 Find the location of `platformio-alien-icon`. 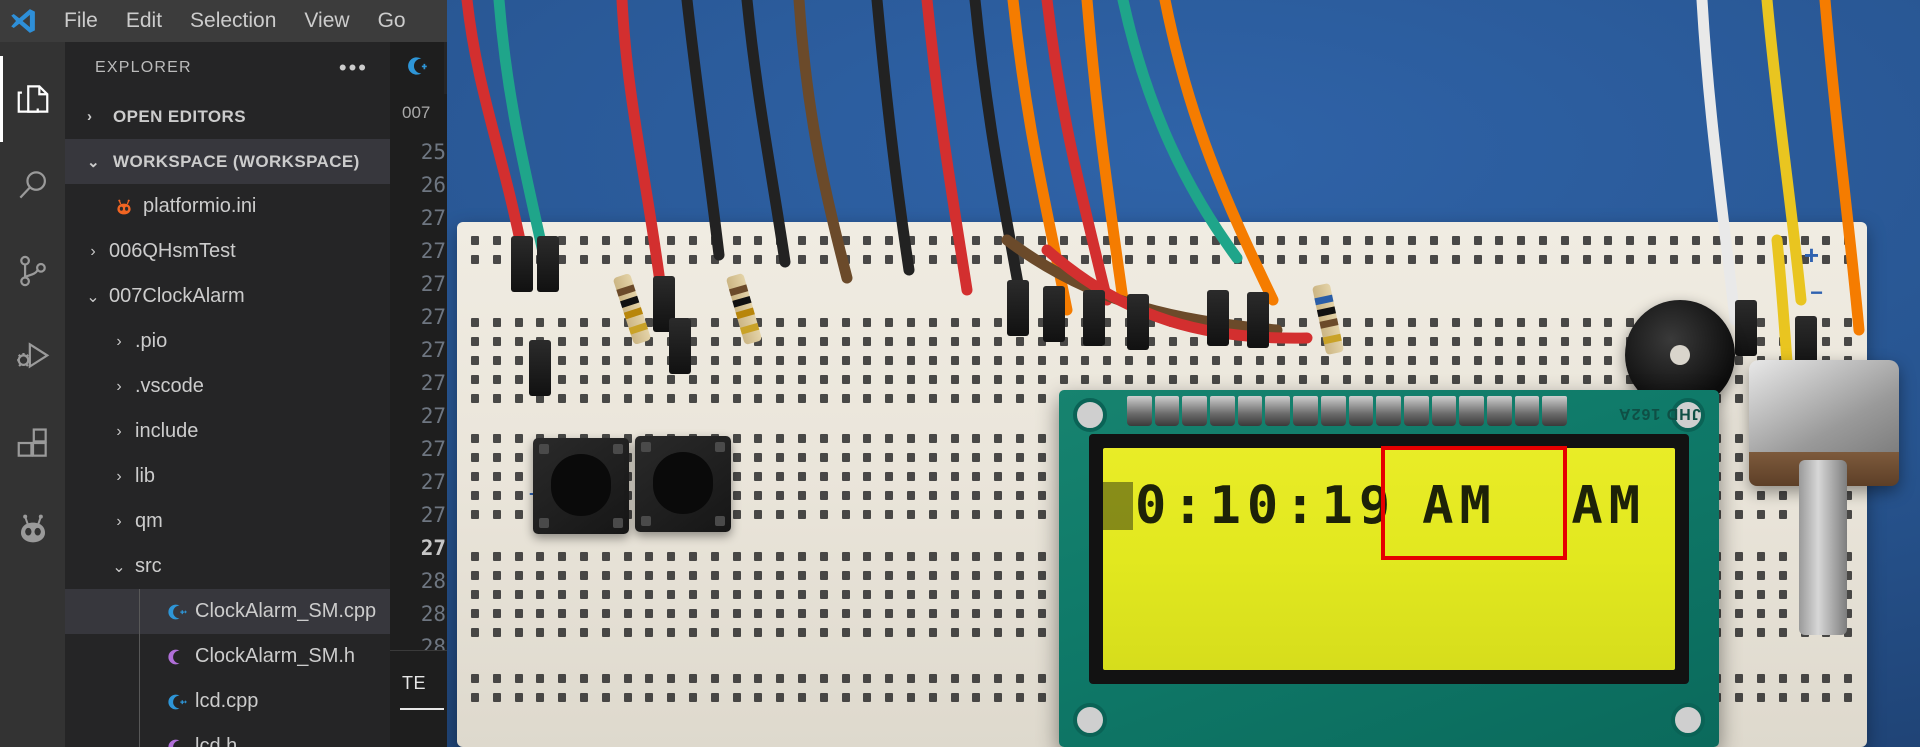

platformio-alien-icon is located at coordinates (33, 529).